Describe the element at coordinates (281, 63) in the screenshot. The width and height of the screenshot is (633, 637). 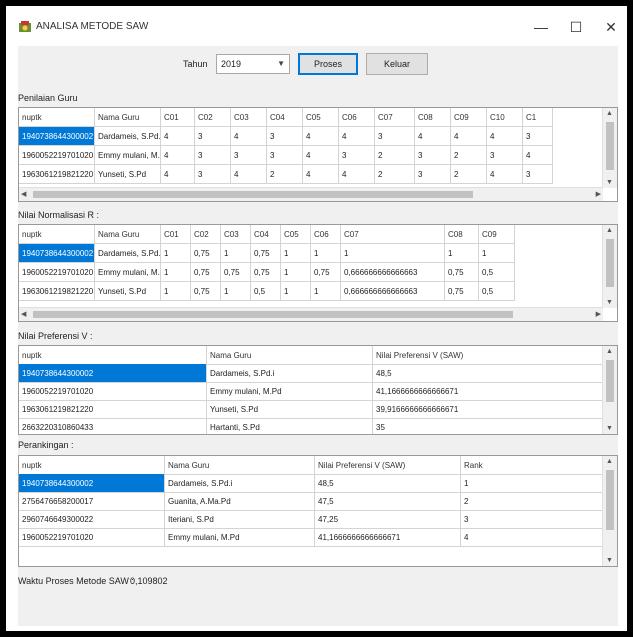
I see `chevron-down-icon: ▼` at that location.